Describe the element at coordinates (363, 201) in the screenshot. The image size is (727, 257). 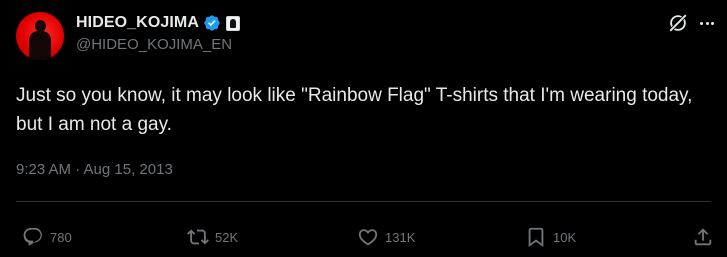
I see `divider` at that location.